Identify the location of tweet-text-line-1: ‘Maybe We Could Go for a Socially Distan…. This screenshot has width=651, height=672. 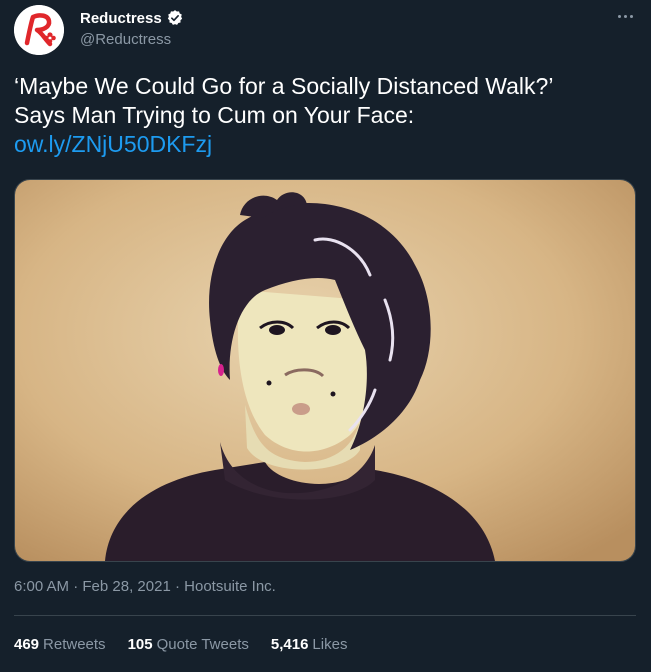
(284, 86).